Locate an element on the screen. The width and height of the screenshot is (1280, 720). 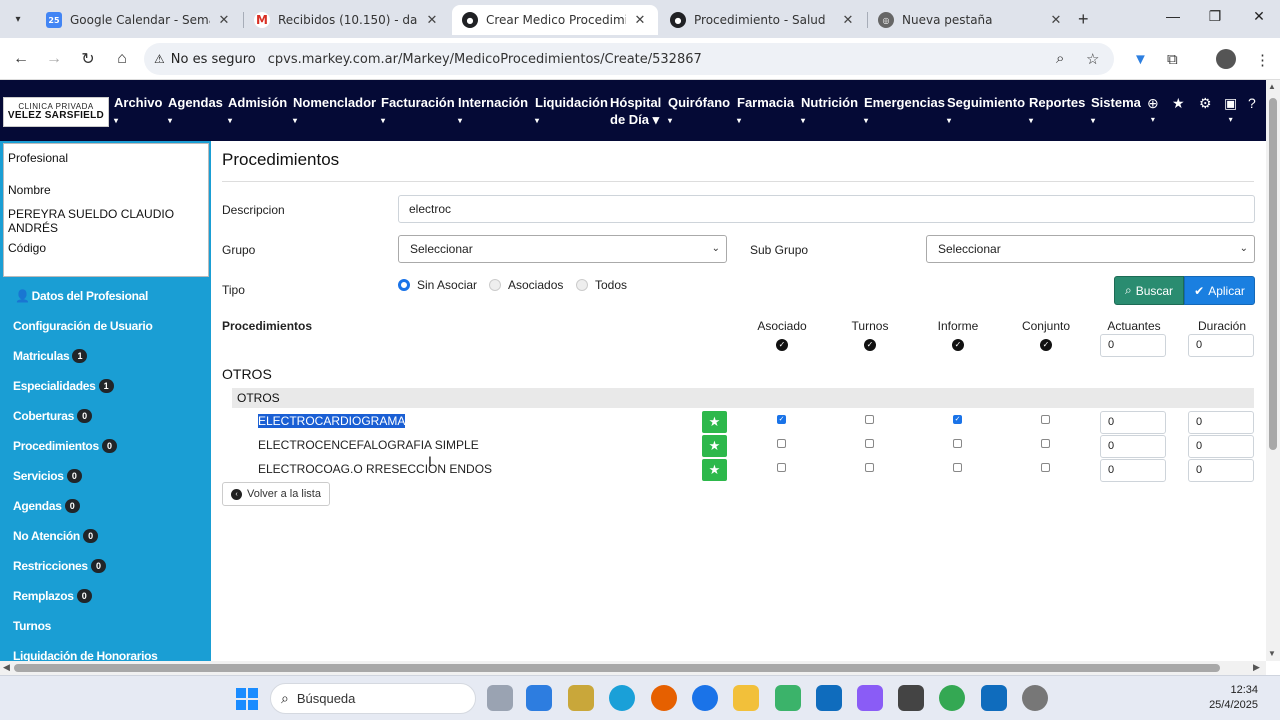
system-clock: 12:34 25/4/2025 is located at coordinates (1229, 698).